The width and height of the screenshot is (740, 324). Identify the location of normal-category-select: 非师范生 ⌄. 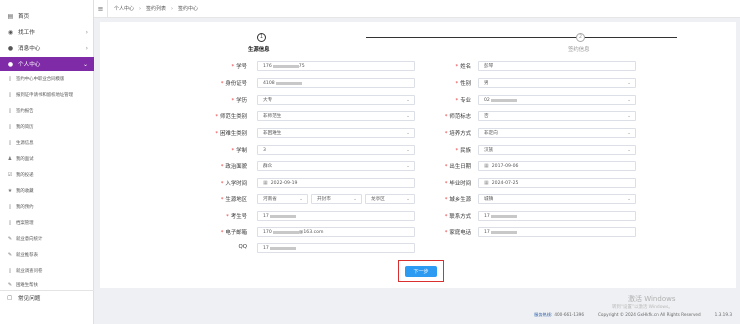
(336, 116).